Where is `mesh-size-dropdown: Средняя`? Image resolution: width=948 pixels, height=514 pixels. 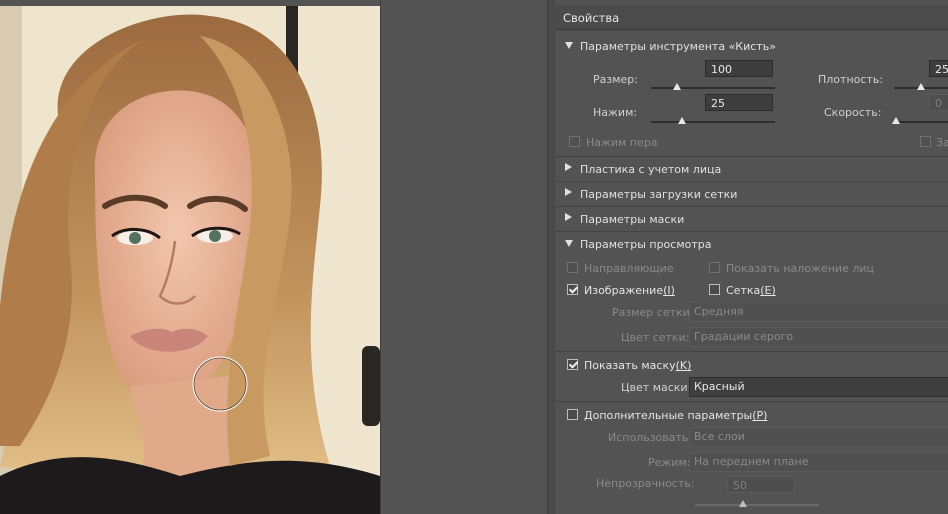 mesh-size-dropdown: Средняя is located at coordinates (818, 312).